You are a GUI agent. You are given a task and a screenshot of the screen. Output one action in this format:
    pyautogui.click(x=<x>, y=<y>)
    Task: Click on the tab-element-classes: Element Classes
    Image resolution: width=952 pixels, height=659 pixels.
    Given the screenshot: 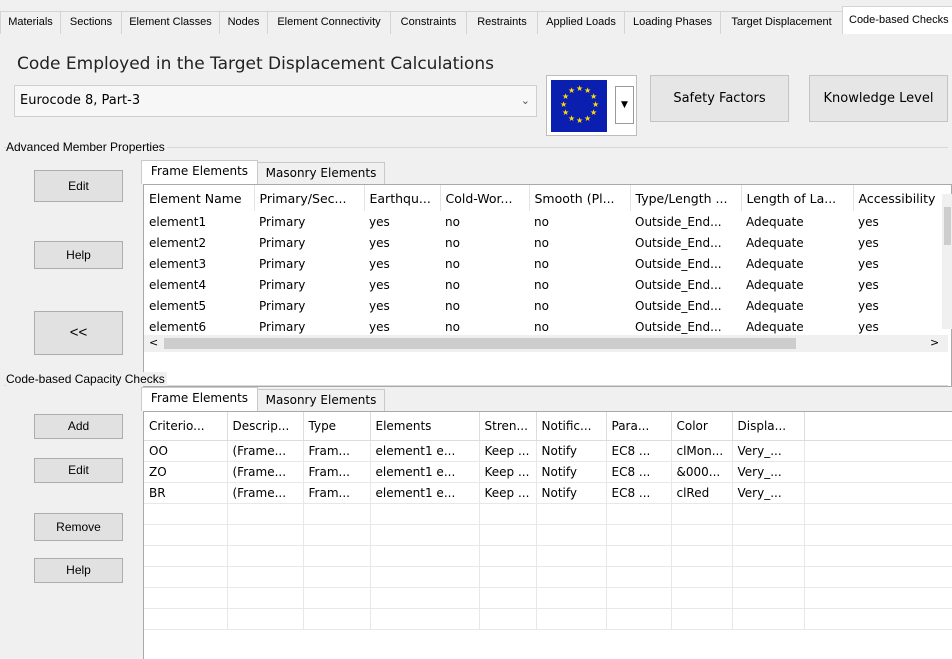 What is the action you would take?
    pyautogui.click(x=170, y=22)
    